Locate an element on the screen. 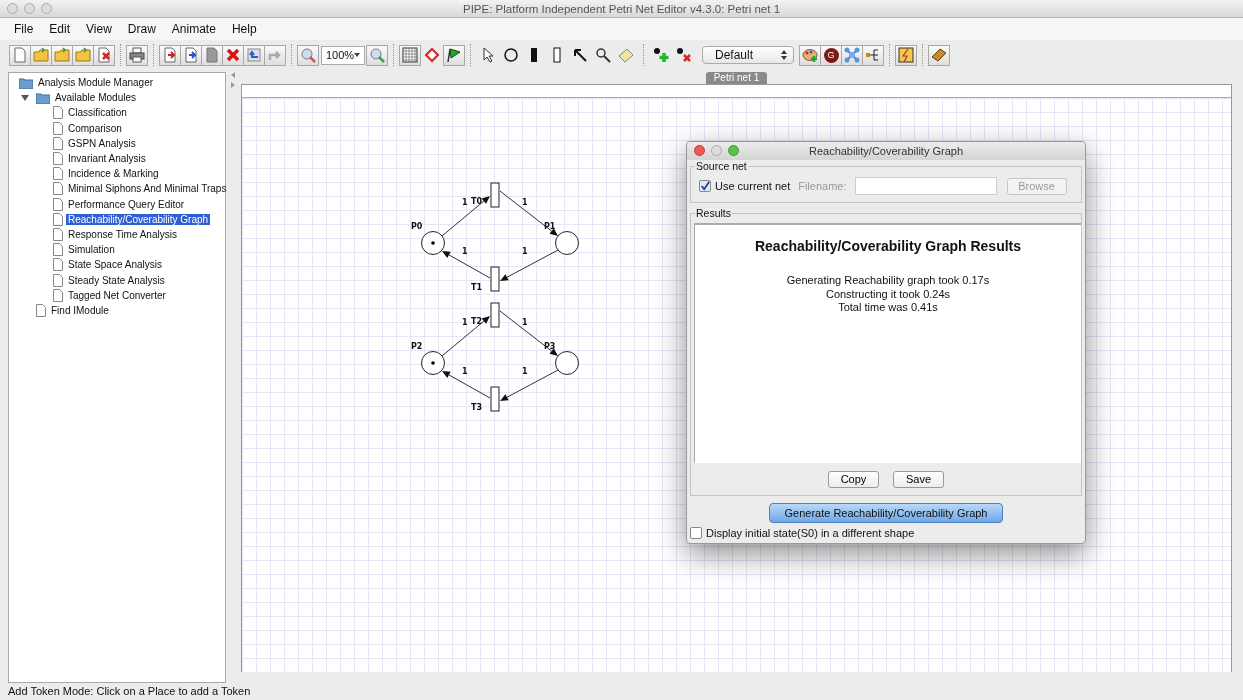 The width and height of the screenshot is (1243, 700). tree-item: Simulation is located at coordinates (91, 250).